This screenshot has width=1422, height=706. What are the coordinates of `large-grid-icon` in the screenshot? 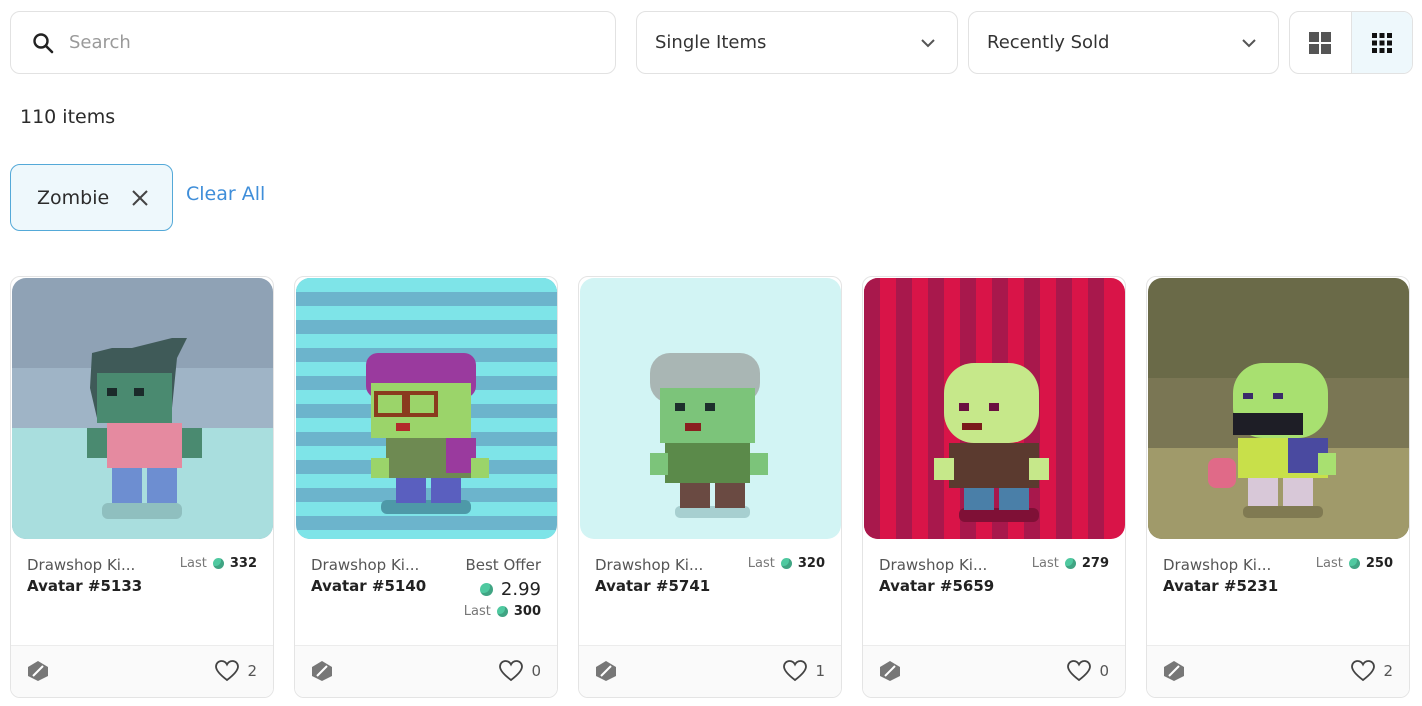 It's located at (1320, 42).